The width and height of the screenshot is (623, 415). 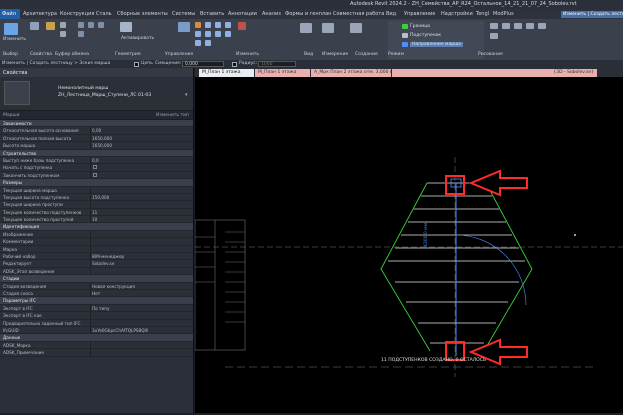 I want to click on menu-addins: Надстройки, so click(x=457, y=14).